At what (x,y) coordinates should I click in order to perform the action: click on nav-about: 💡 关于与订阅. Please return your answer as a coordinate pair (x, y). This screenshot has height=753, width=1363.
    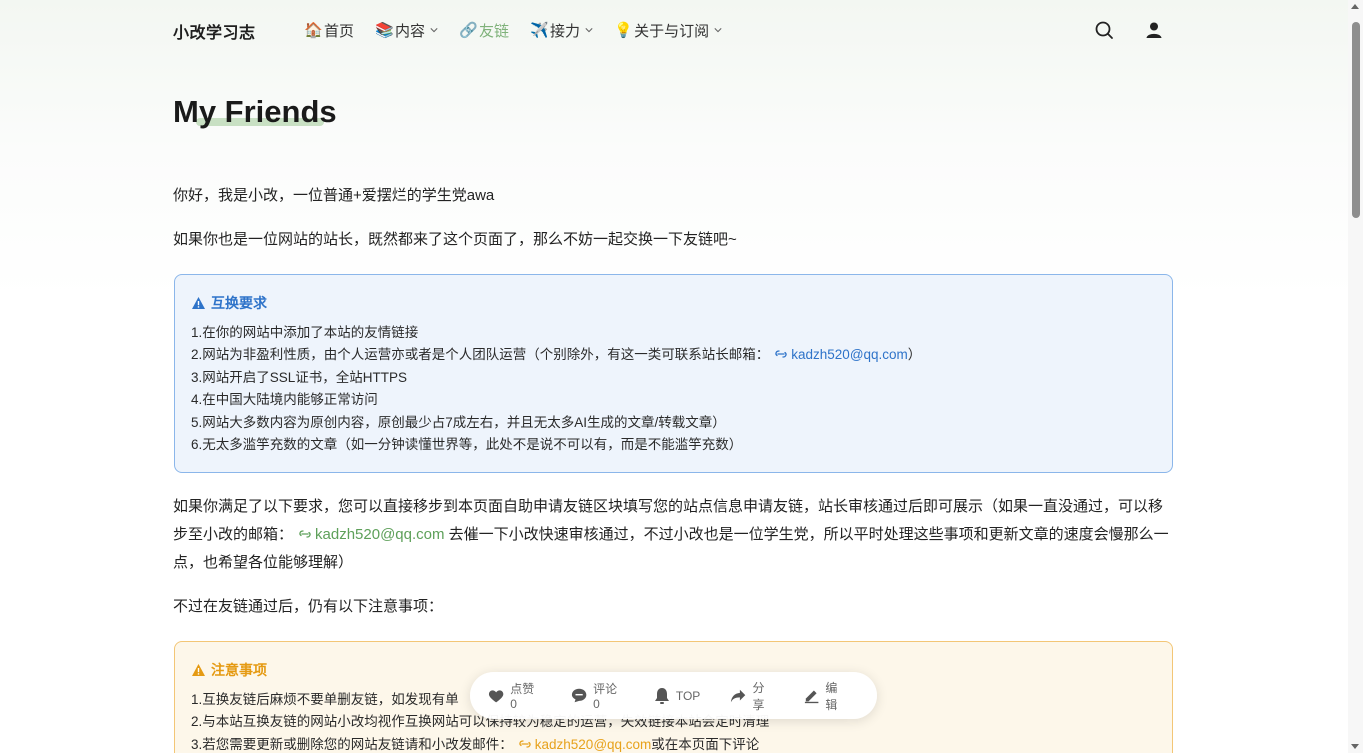
    Looking at the image, I should click on (668, 30).